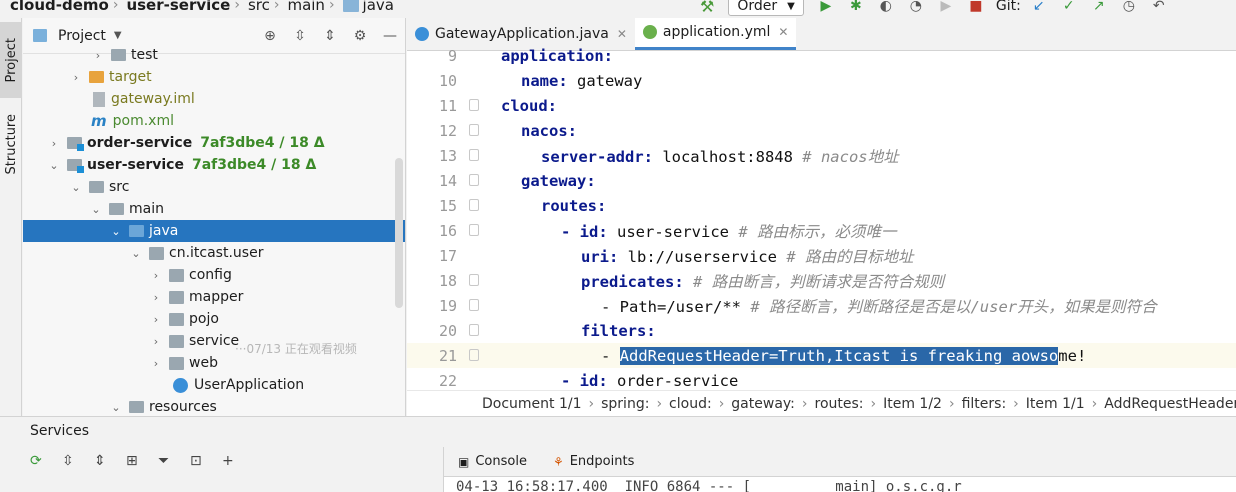 Image resolution: width=1236 pixels, height=492 pixels. I want to click on tree-item-gateway-iml: gateway.iml, so click(214, 99).